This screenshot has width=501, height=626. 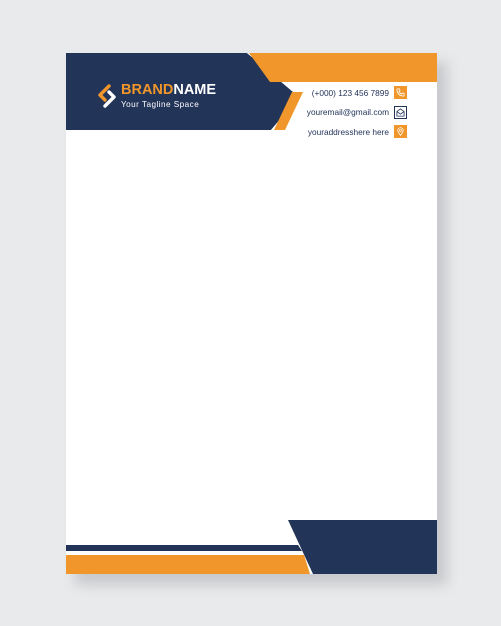 I want to click on contact-row-address: youraddresshere here, so click(x=317, y=131).